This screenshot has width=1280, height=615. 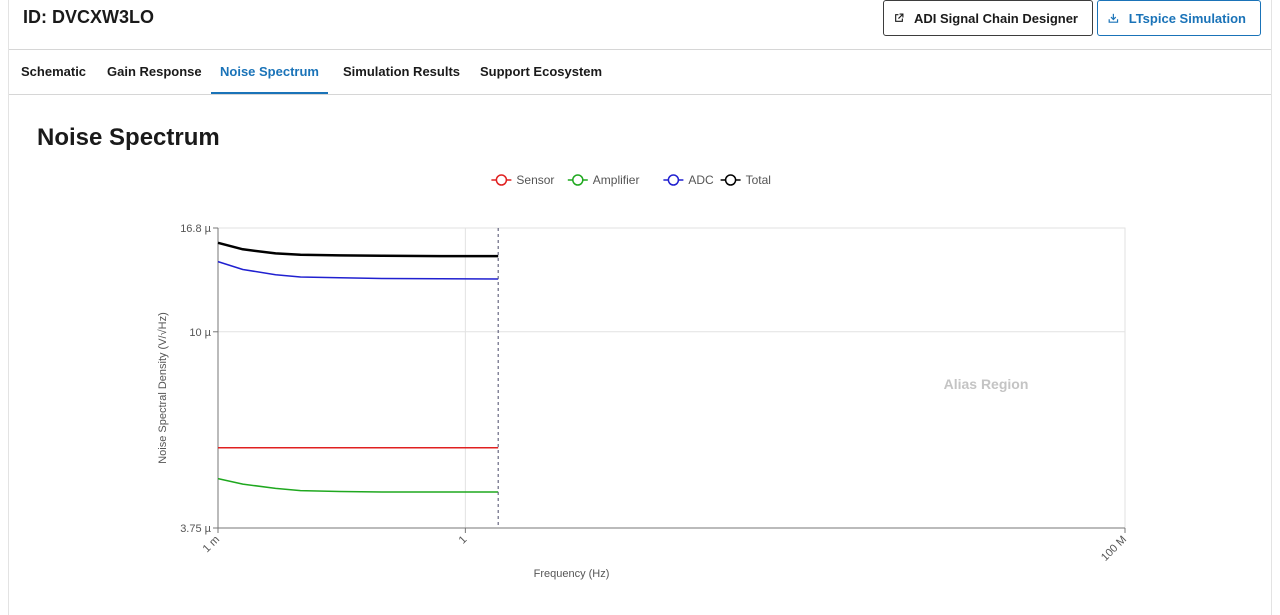 What do you see at coordinates (701, 180) in the screenshot?
I see `legend-label-adc: ADC` at bounding box center [701, 180].